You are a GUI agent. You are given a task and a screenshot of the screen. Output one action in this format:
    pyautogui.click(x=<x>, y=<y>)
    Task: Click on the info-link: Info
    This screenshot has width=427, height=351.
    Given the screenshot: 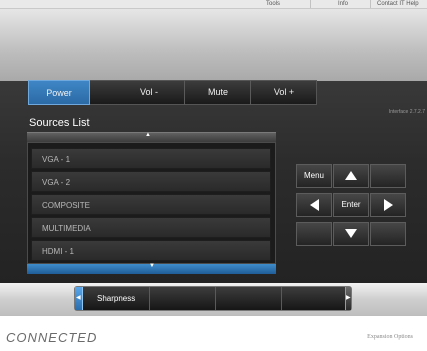 What is the action you would take?
    pyautogui.click(x=343, y=4)
    